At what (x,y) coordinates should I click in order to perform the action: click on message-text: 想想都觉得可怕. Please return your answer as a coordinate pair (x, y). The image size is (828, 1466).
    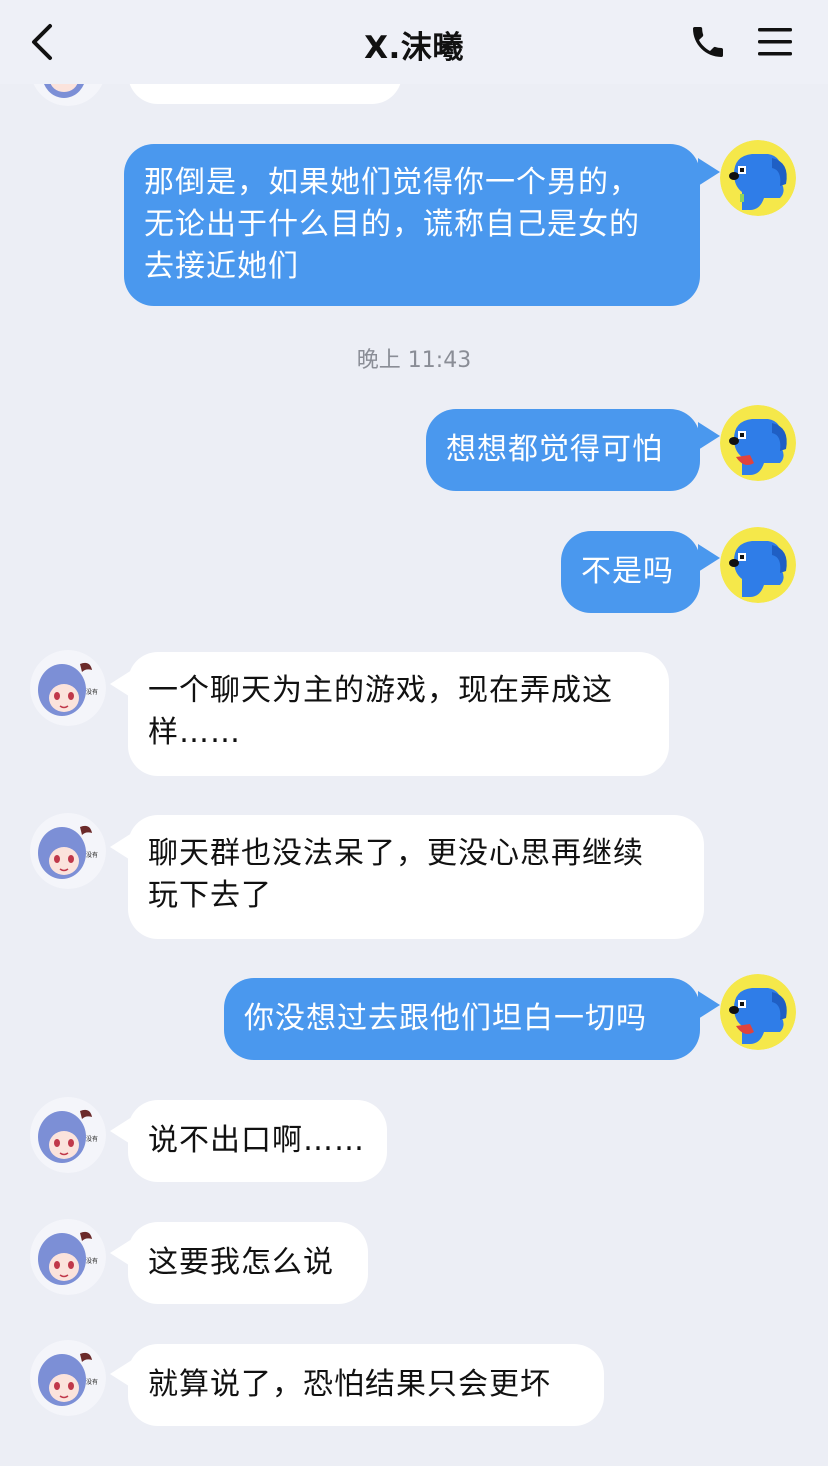
    Looking at the image, I should click on (554, 449).